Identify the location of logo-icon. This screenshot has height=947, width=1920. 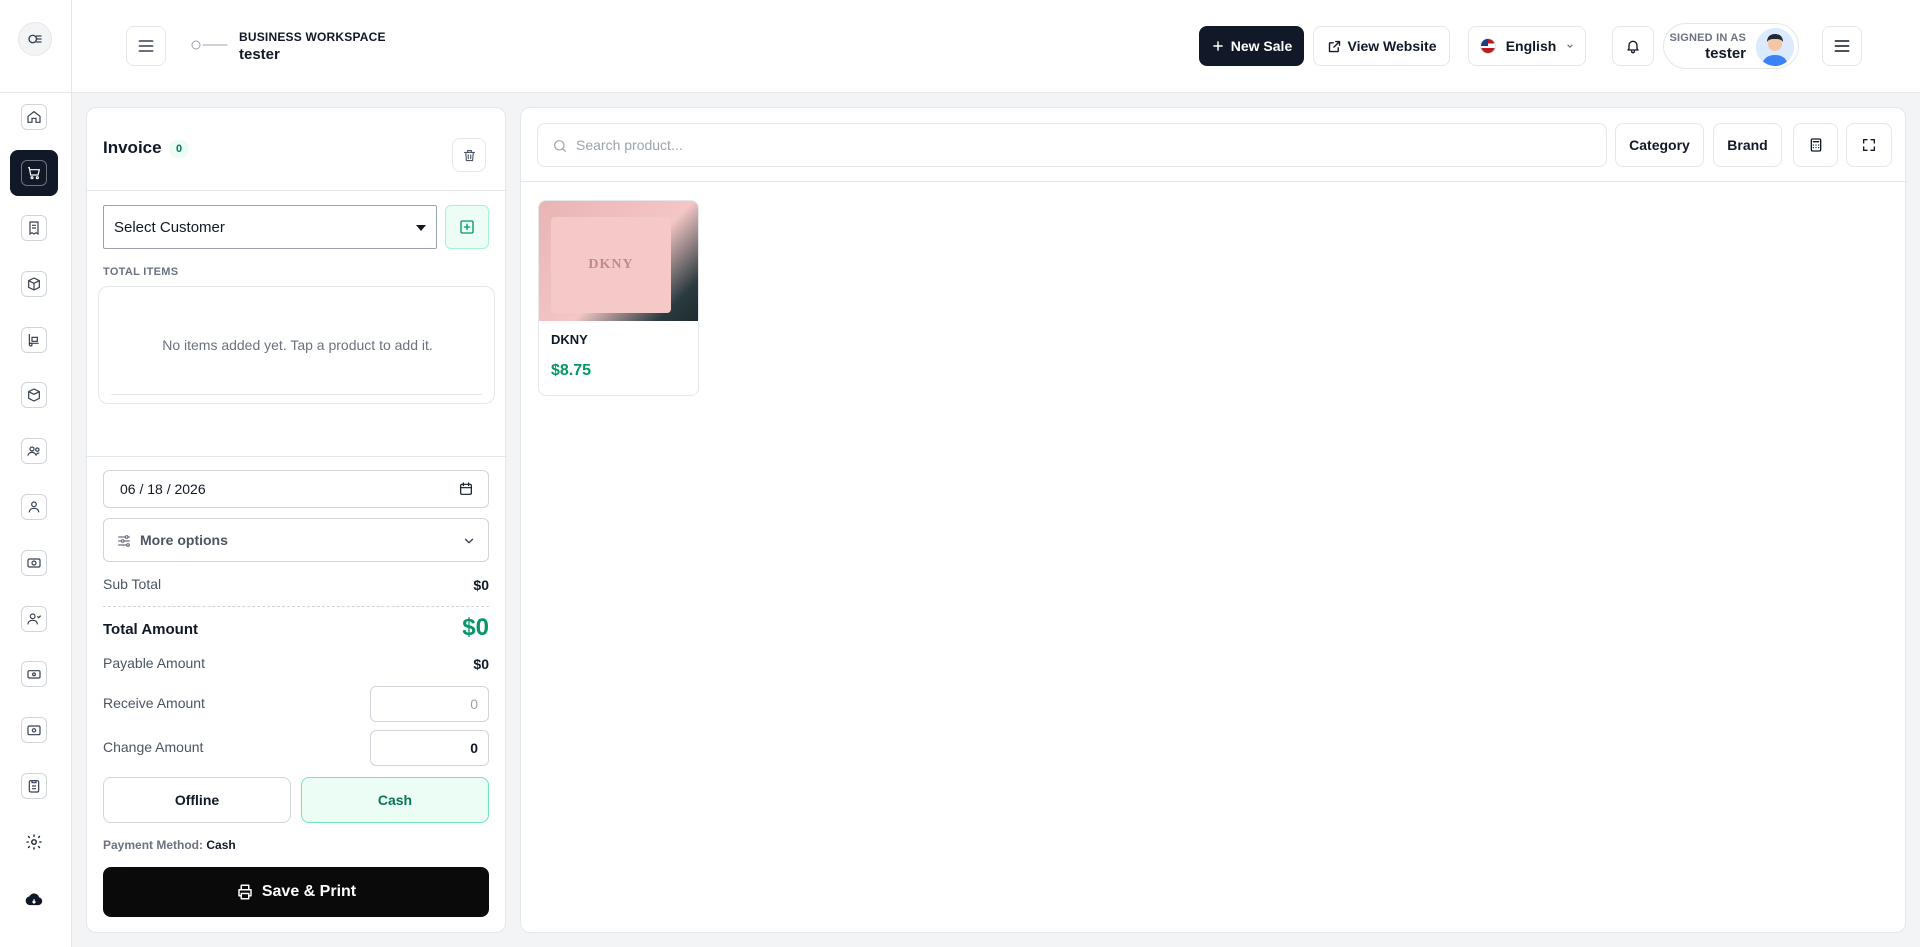
(35, 39).